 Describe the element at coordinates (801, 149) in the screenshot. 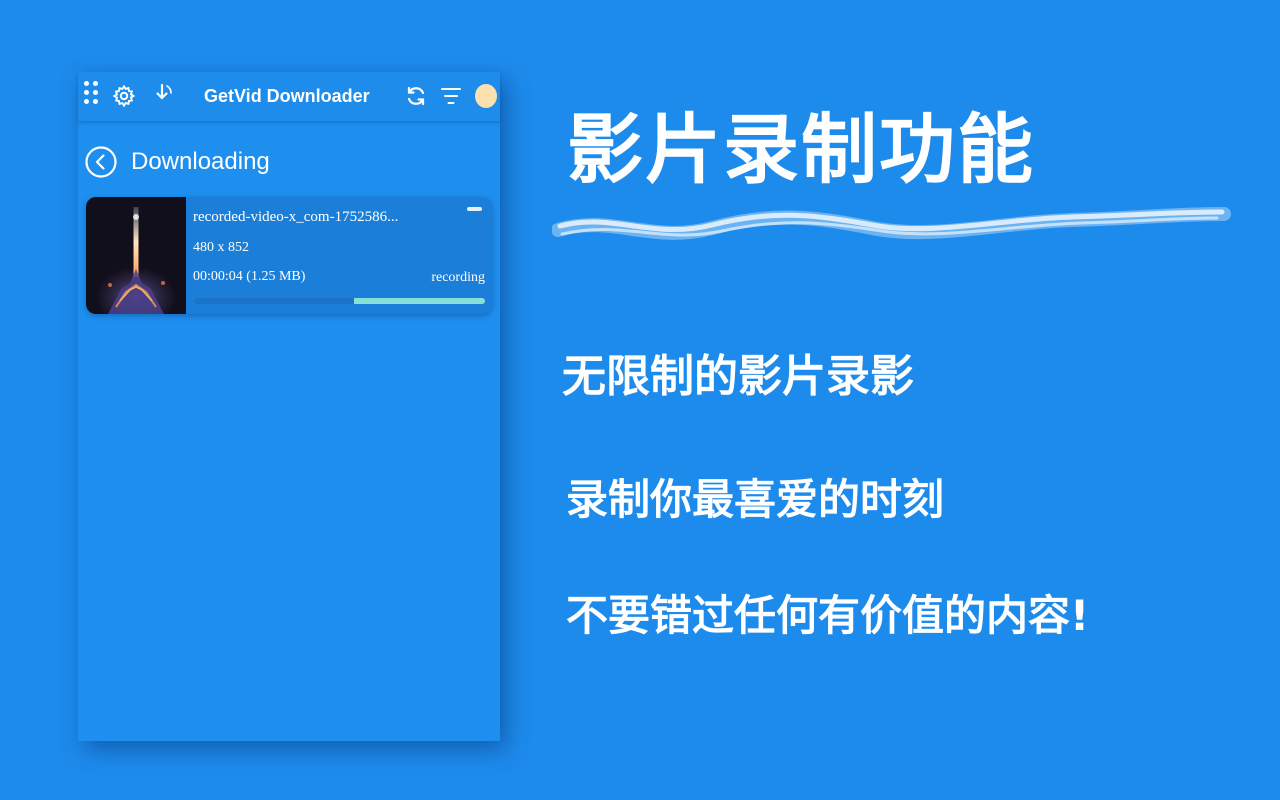

I see `promo-heading: 影片录制功能` at that location.